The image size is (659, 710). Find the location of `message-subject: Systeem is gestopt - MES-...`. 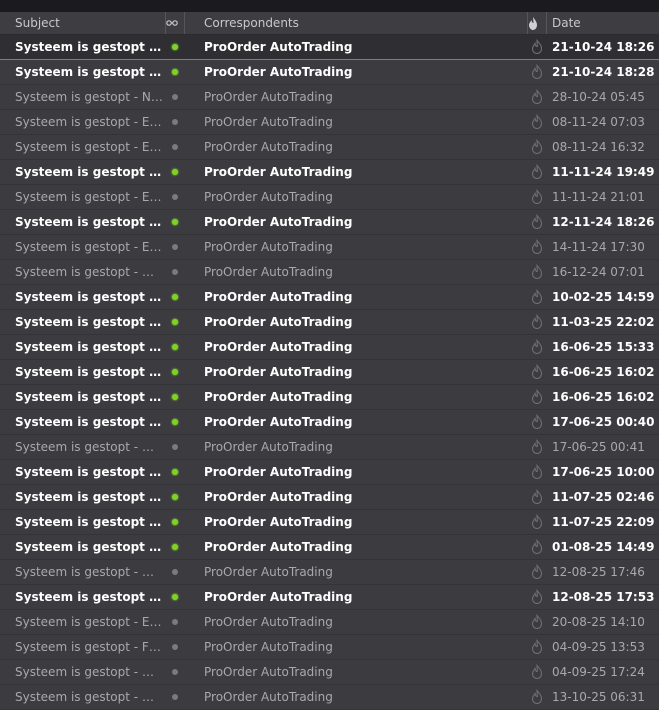

message-subject: Systeem is gestopt - MES-... is located at coordinates (89, 272).